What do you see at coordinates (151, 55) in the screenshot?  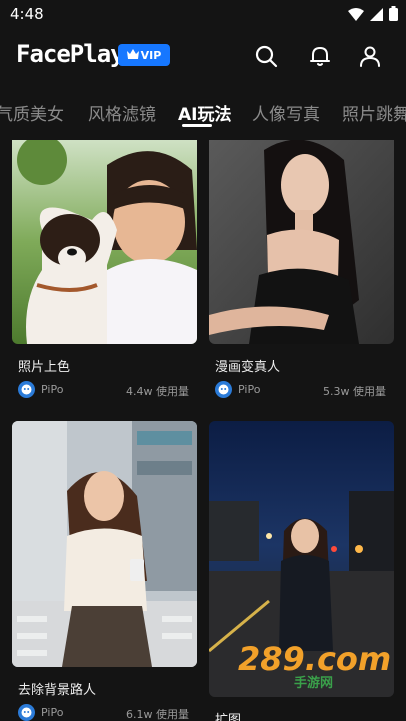 I see `vip-label: VIP` at bounding box center [151, 55].